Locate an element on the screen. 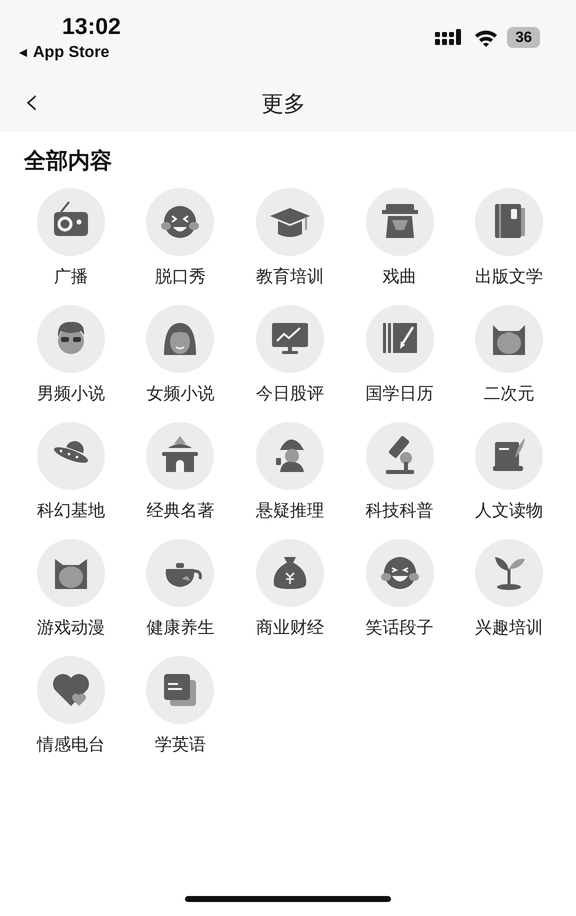 The image size is (576, 916). category-label: 商业财经 is located at coordinates (290, 628).